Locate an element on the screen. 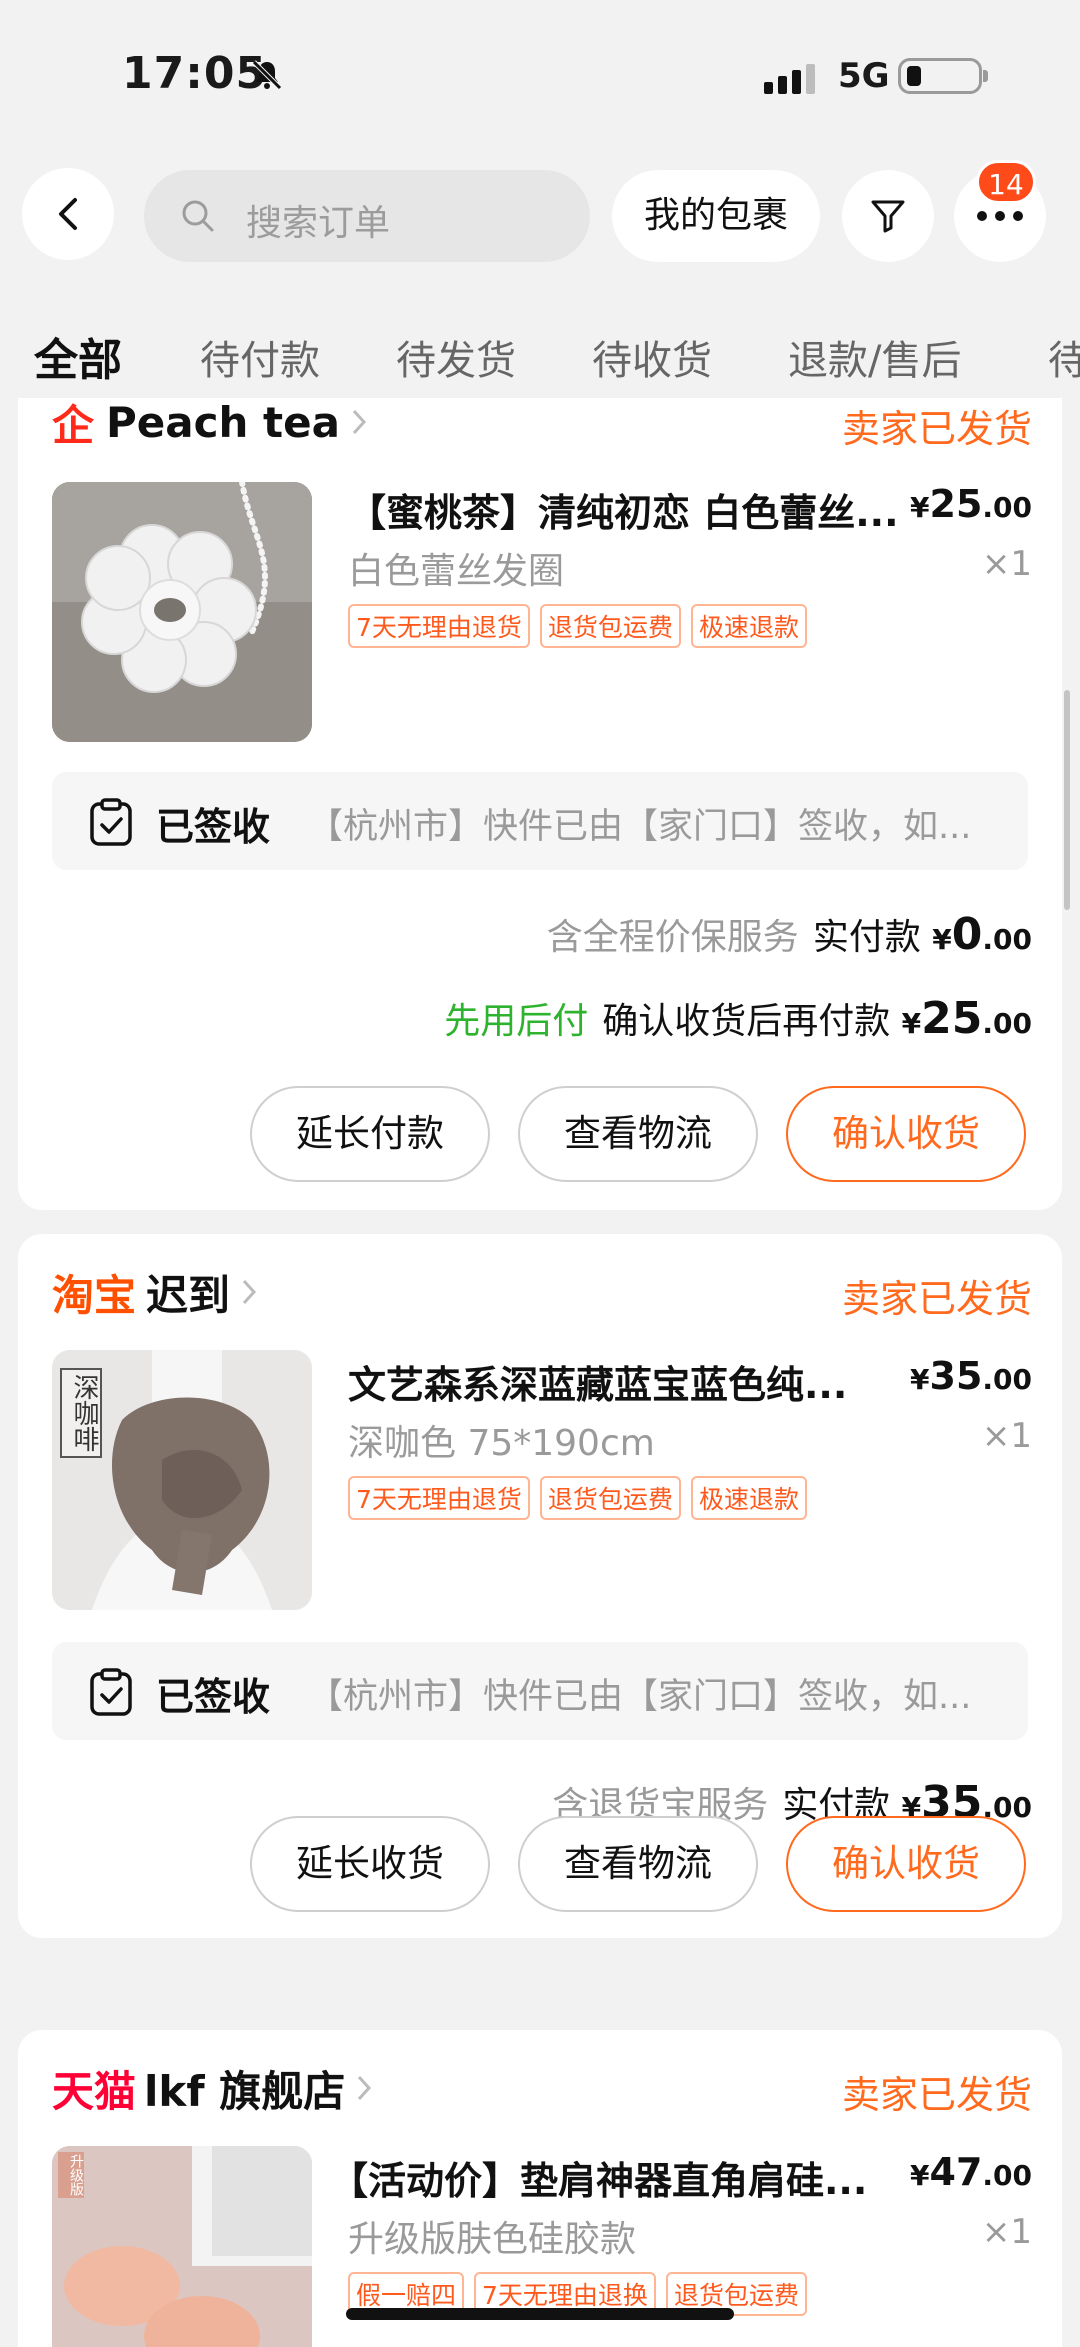  tag-fast-refund: 极速退款 is located at coordinates (748, 1498).